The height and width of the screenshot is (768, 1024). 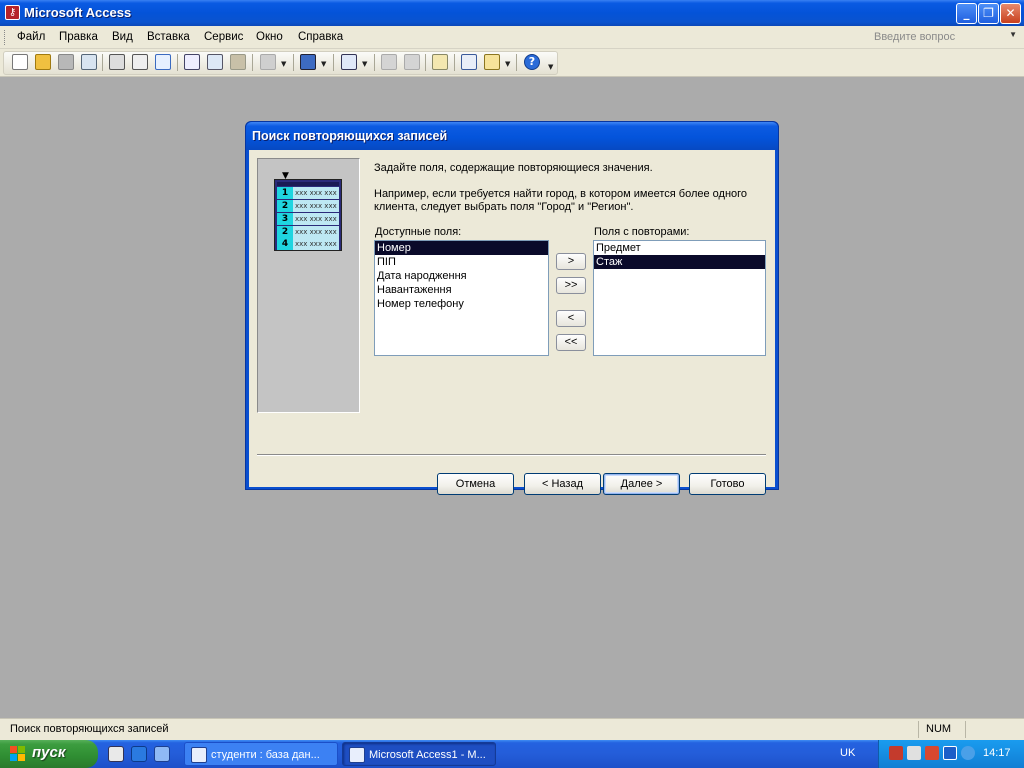 What do you see at coordinates (461, 290) in the screenshot?
I see `list-item: Навантаження` at bounding box center [461, 290].